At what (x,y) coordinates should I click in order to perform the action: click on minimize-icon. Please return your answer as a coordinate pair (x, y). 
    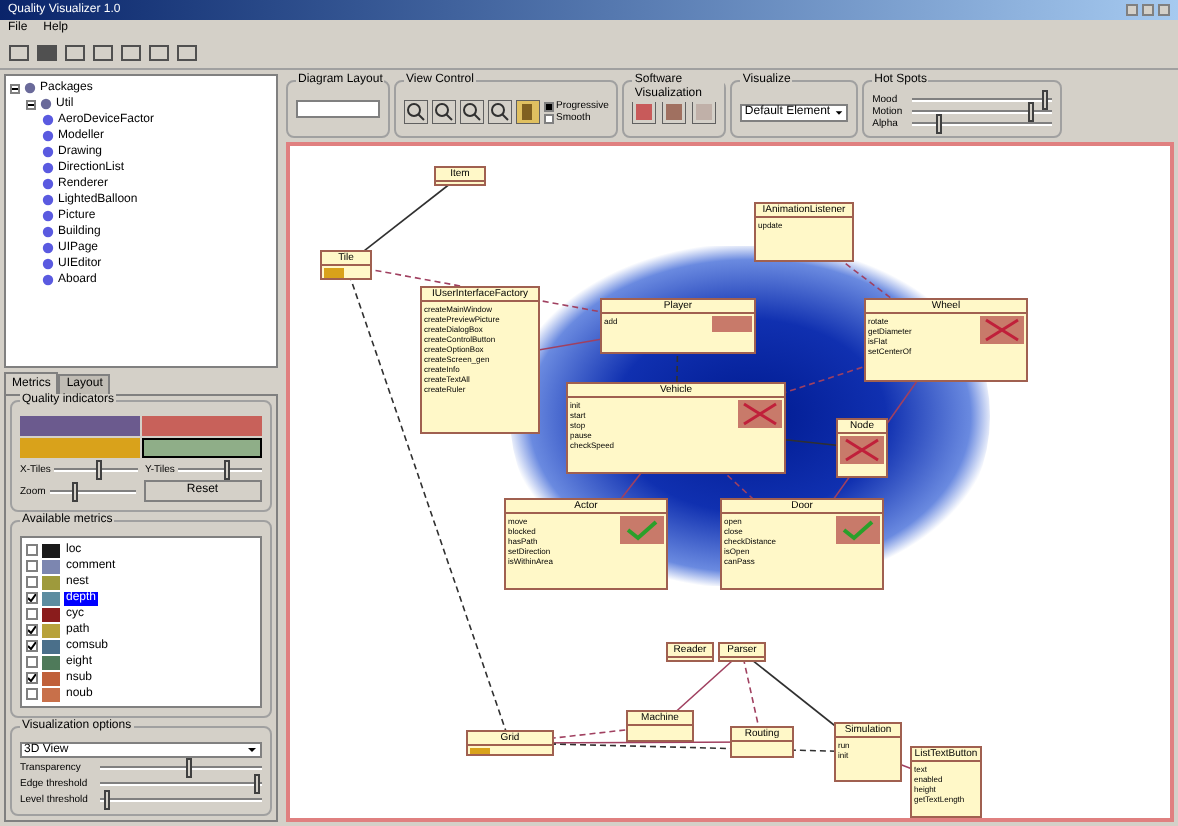
    Looking at the image, I should click on (1132, 10).